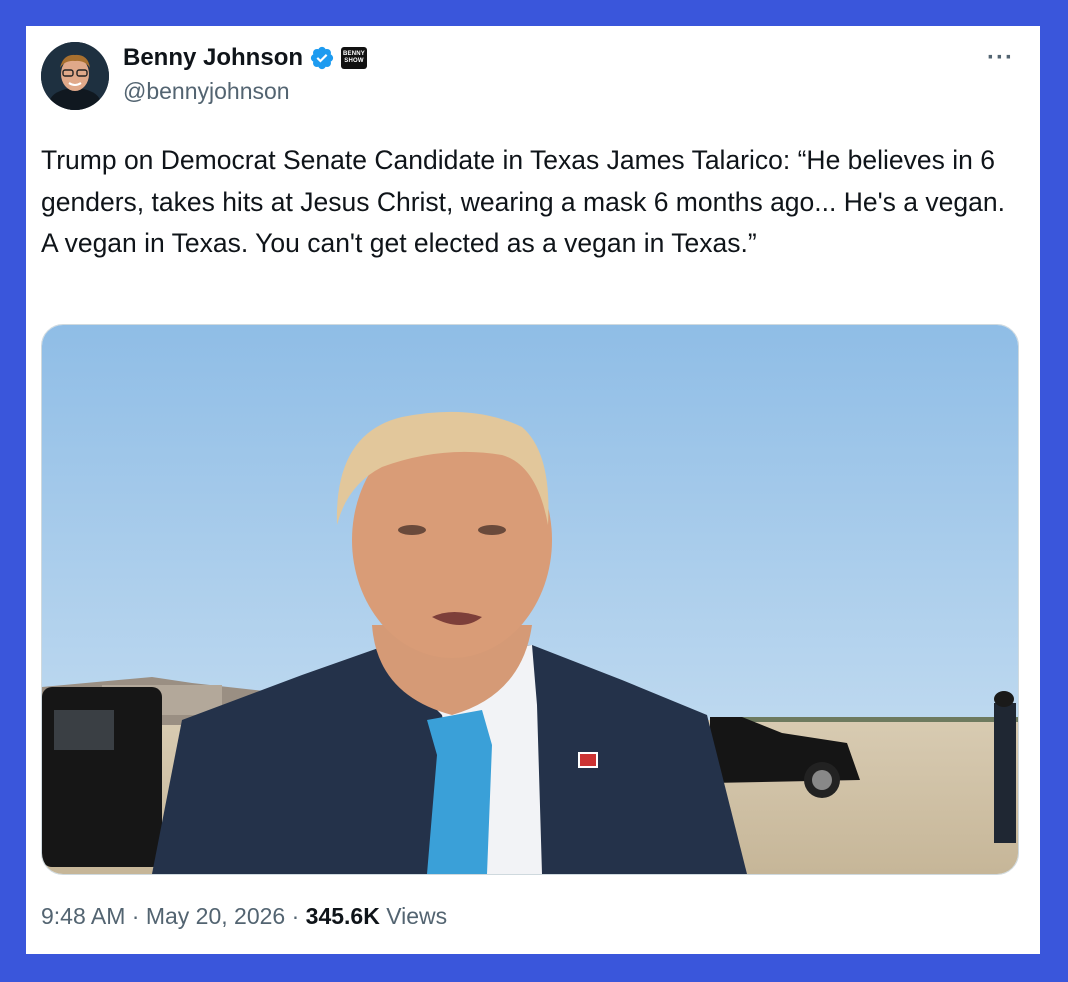  What do you see at coordinates (1000, 58) in the screenshot?
I see `more-options-icon: ···` at bounding box center [1000, 58].